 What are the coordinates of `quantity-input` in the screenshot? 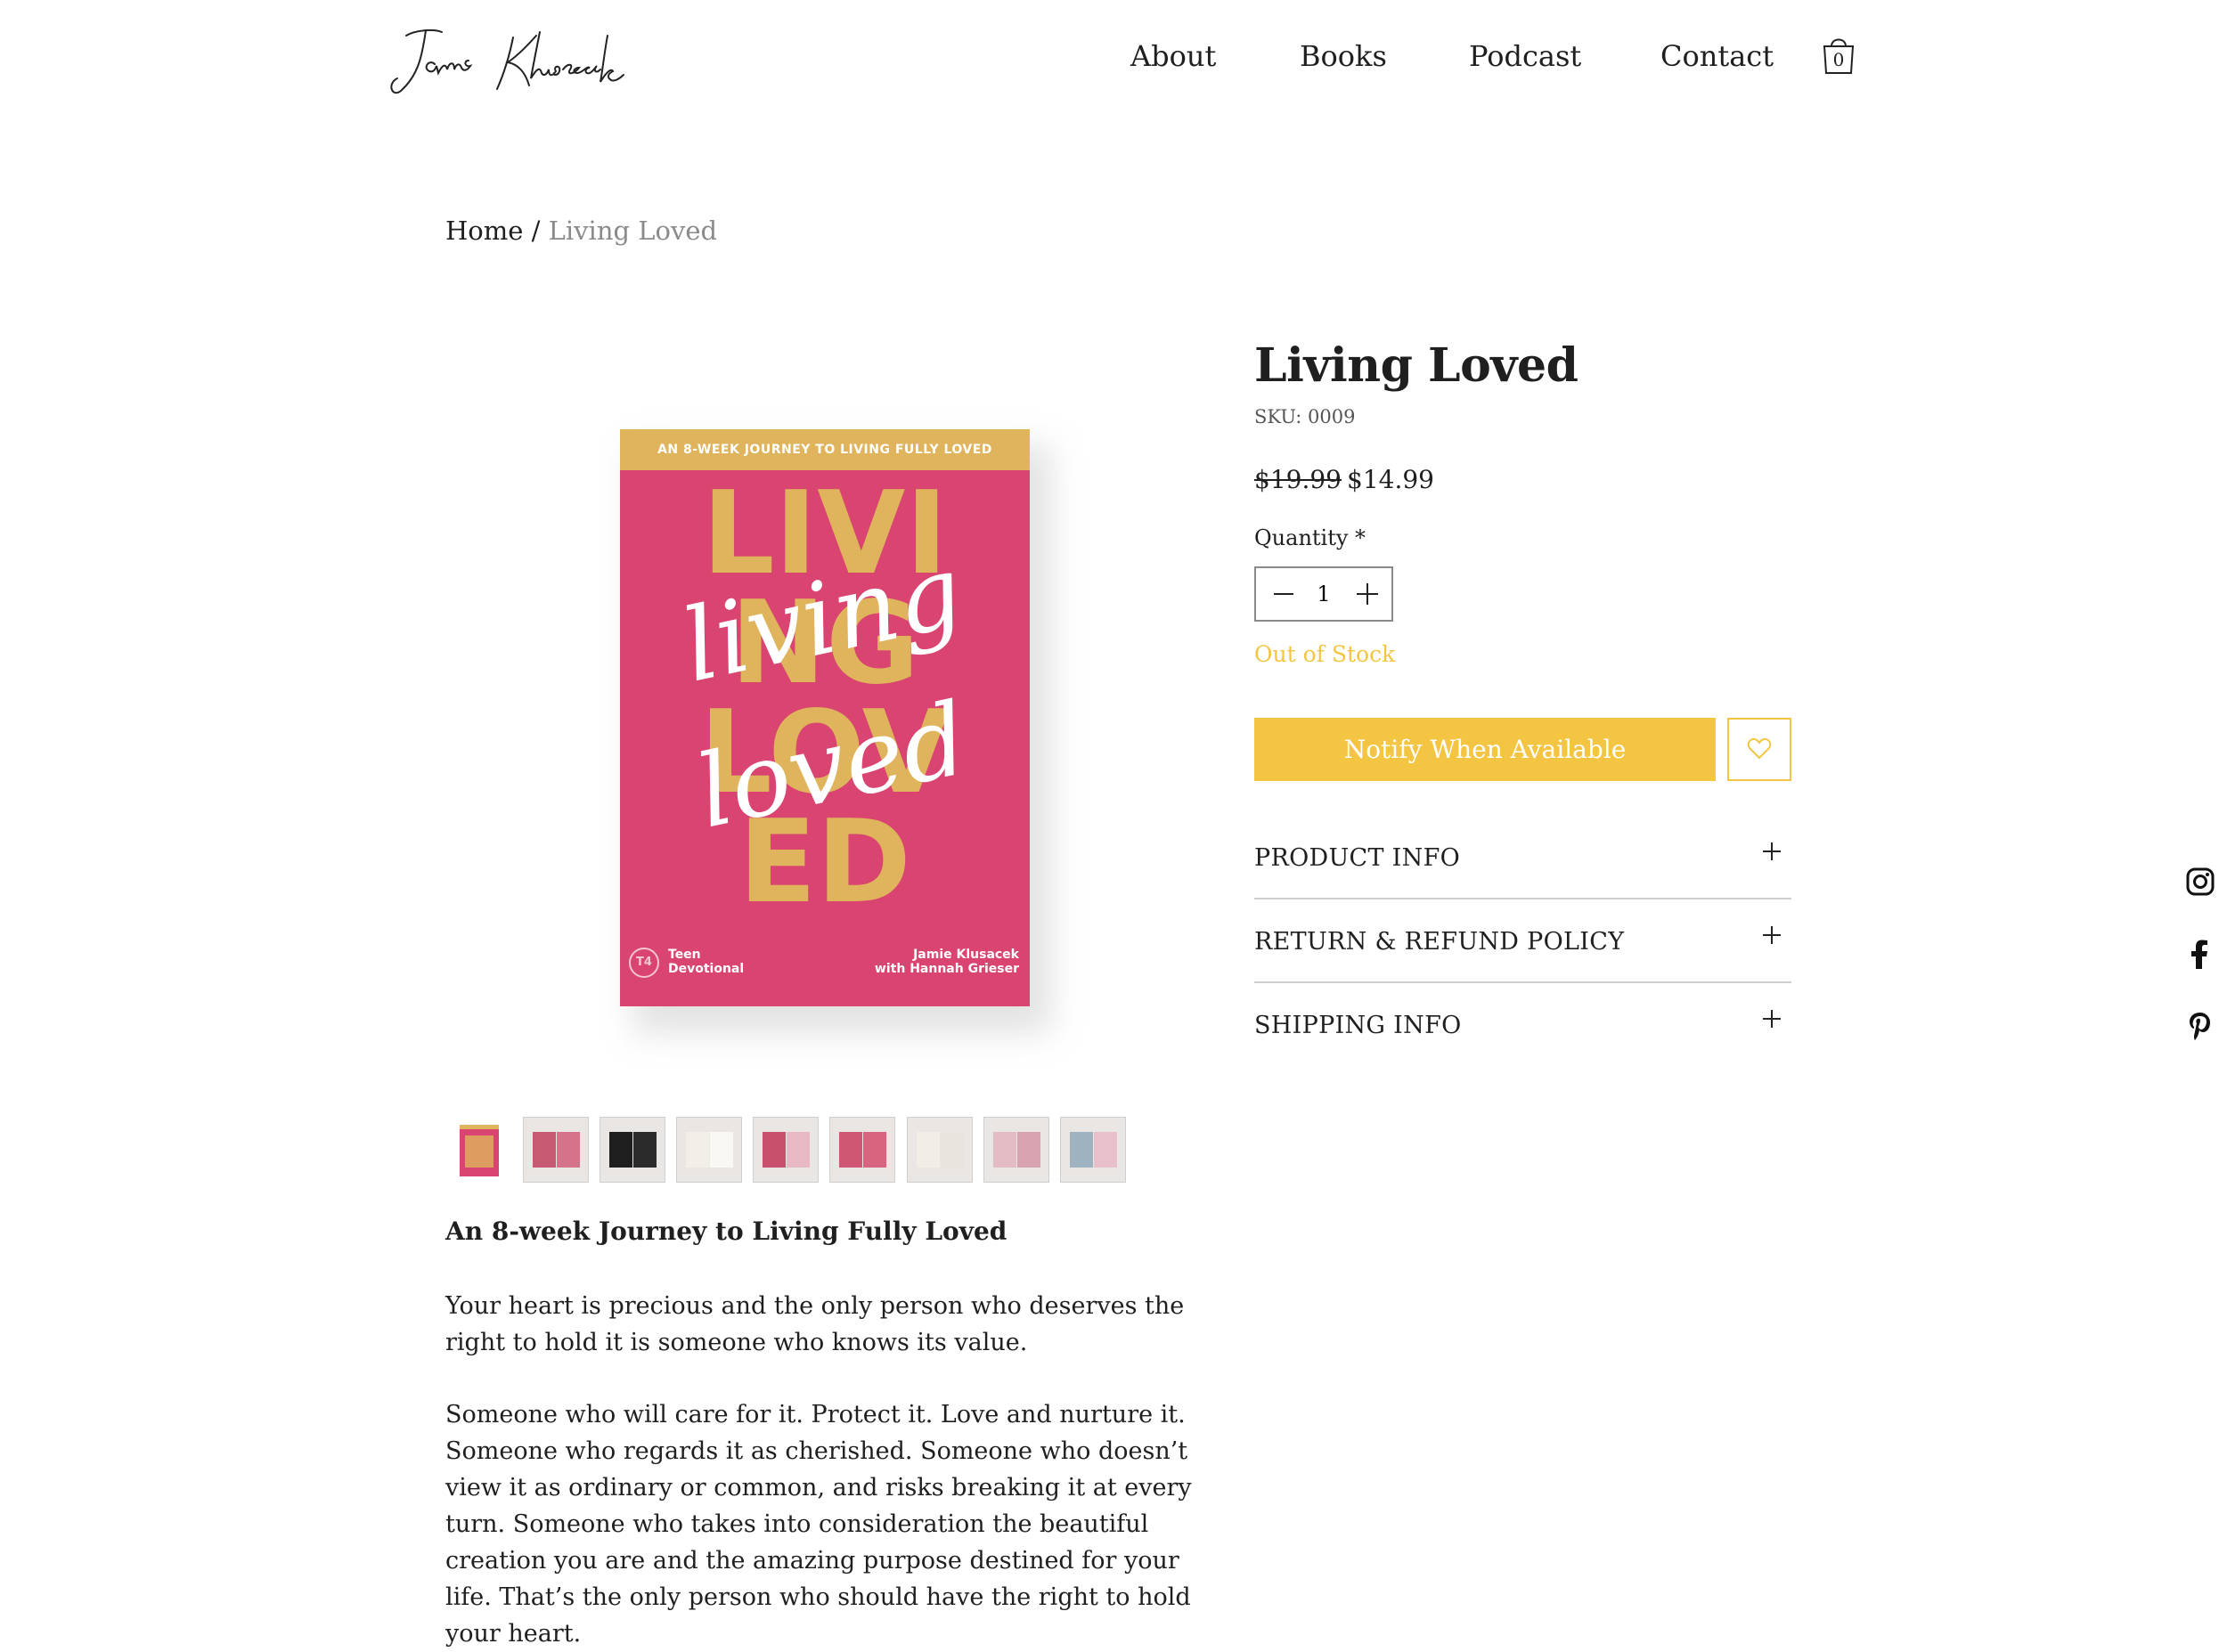 It's located at (1324, 594).